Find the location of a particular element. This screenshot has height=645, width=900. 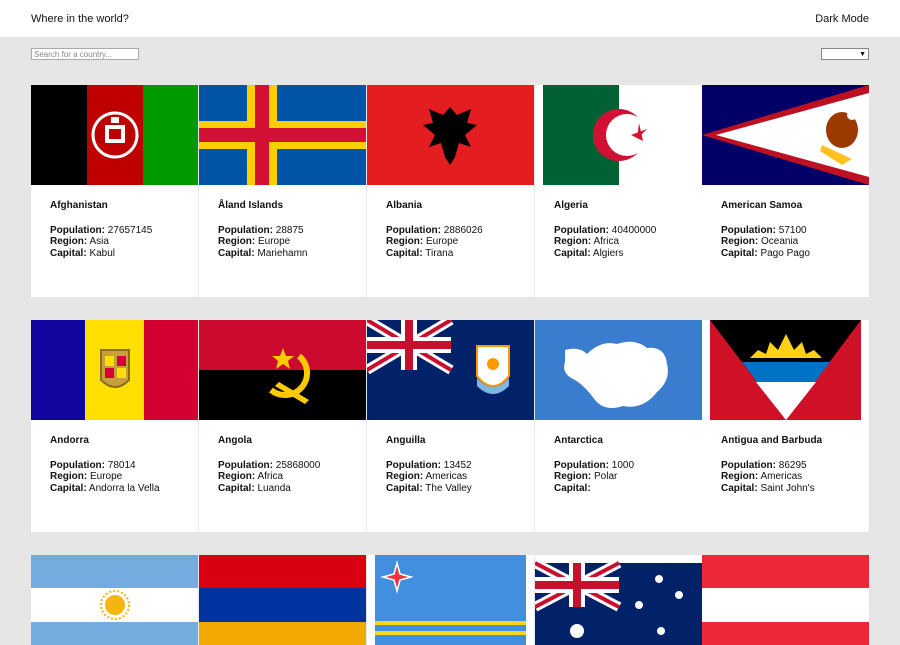

header: Where in the world? Dark Mode is located at coordinates (450, 18).